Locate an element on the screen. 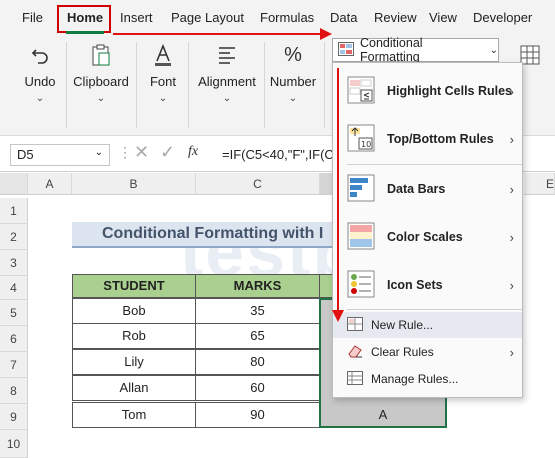 The width and height of the screenshot is (555, 458). menu-color-scales: Color Scales › is located at coordinates (427, 237).